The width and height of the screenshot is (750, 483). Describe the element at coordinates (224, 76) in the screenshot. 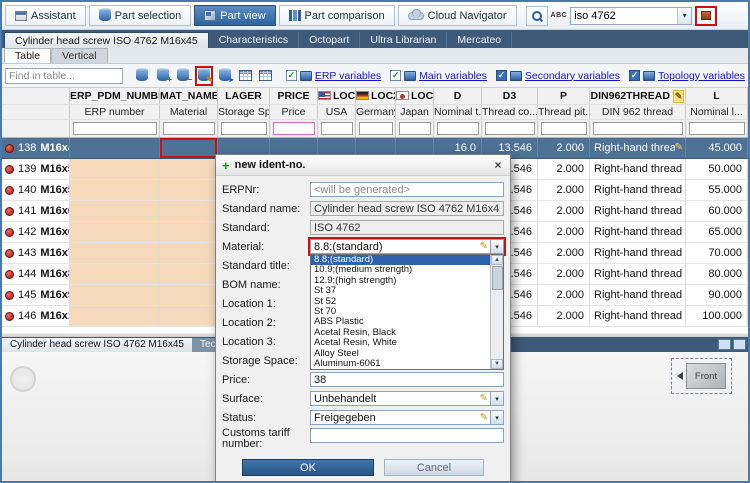

I see `export-line-button` at that location.